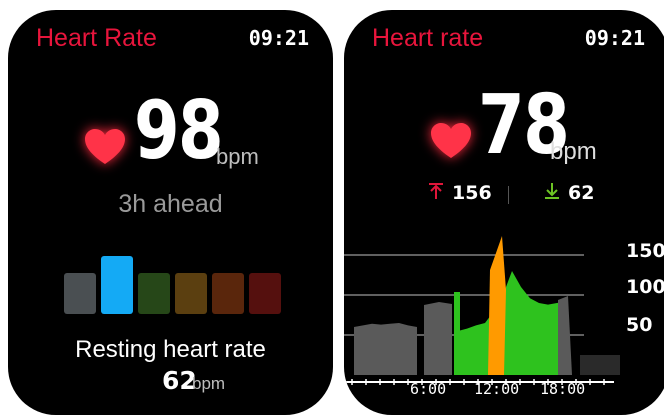 The height and width of the screenshot is (417, 664). I want to click on y-tick-label: 150, so click(645, 251).